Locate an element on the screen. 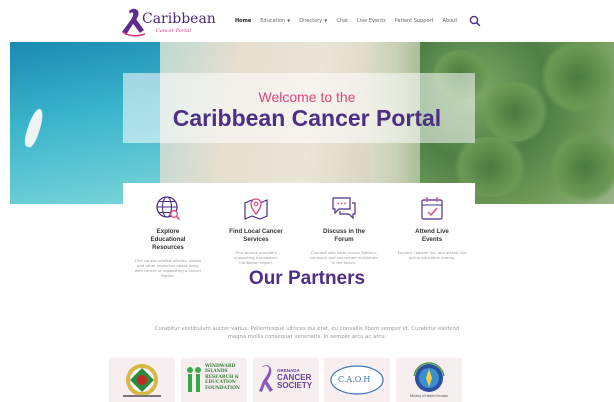 The width and height of the screenshot is (614, 402). feature-title: Discuss in the Forum is located at coordinates (344, 235).